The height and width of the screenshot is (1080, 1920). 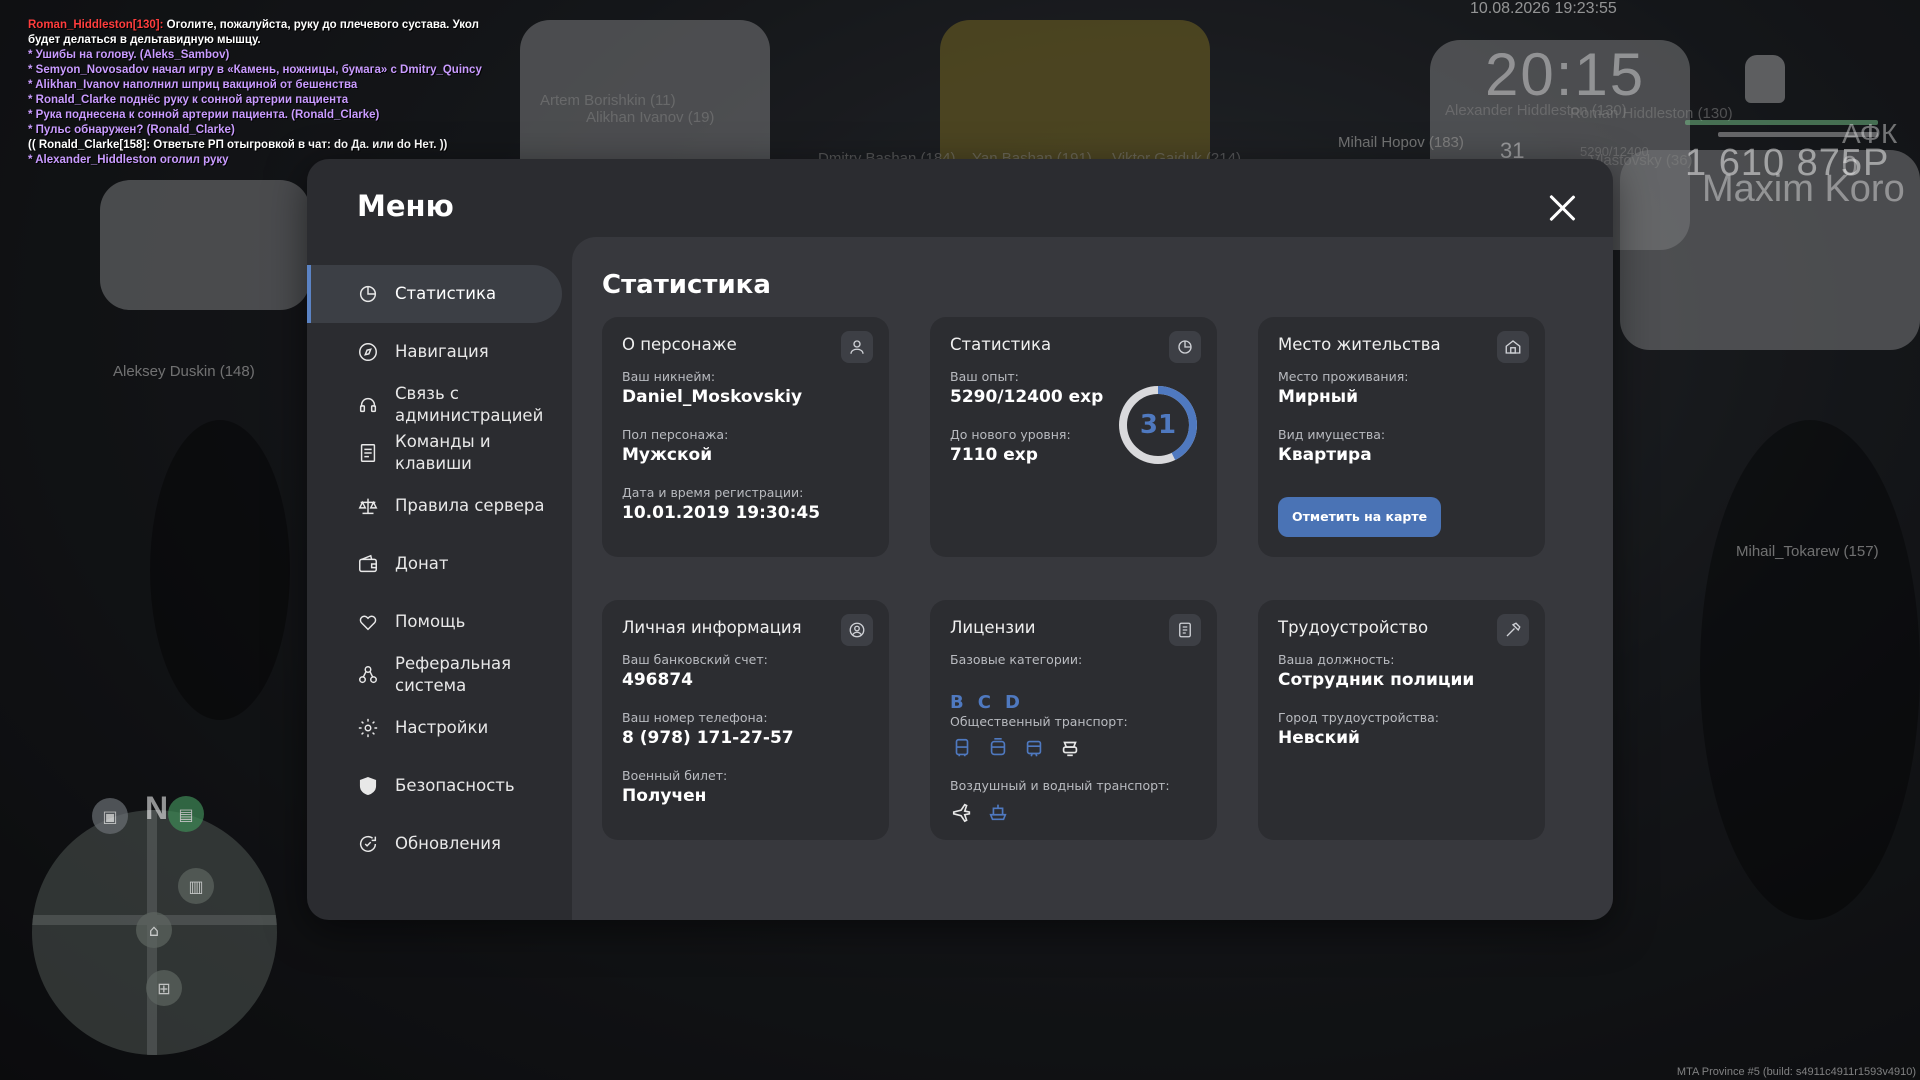 What do you see at coordinates (1513, 630) in the screenshot?
I see `hammer-icon` at bounding box center [1513, 630].